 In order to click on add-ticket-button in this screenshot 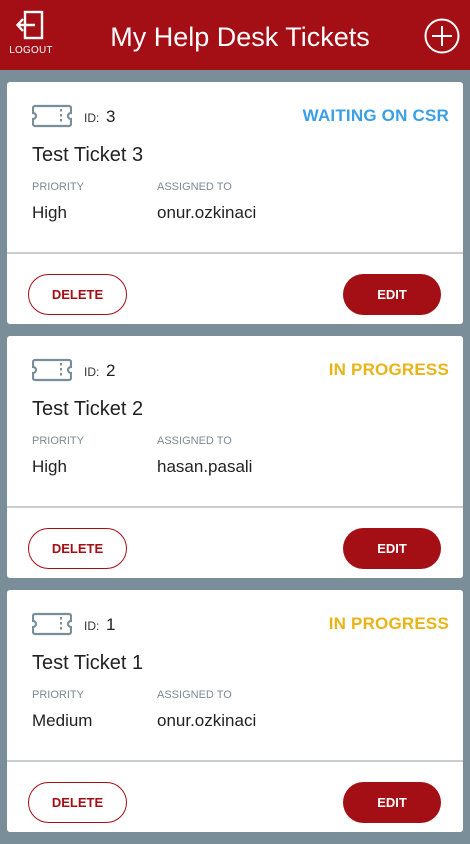, I will do `click(442, 36)`.